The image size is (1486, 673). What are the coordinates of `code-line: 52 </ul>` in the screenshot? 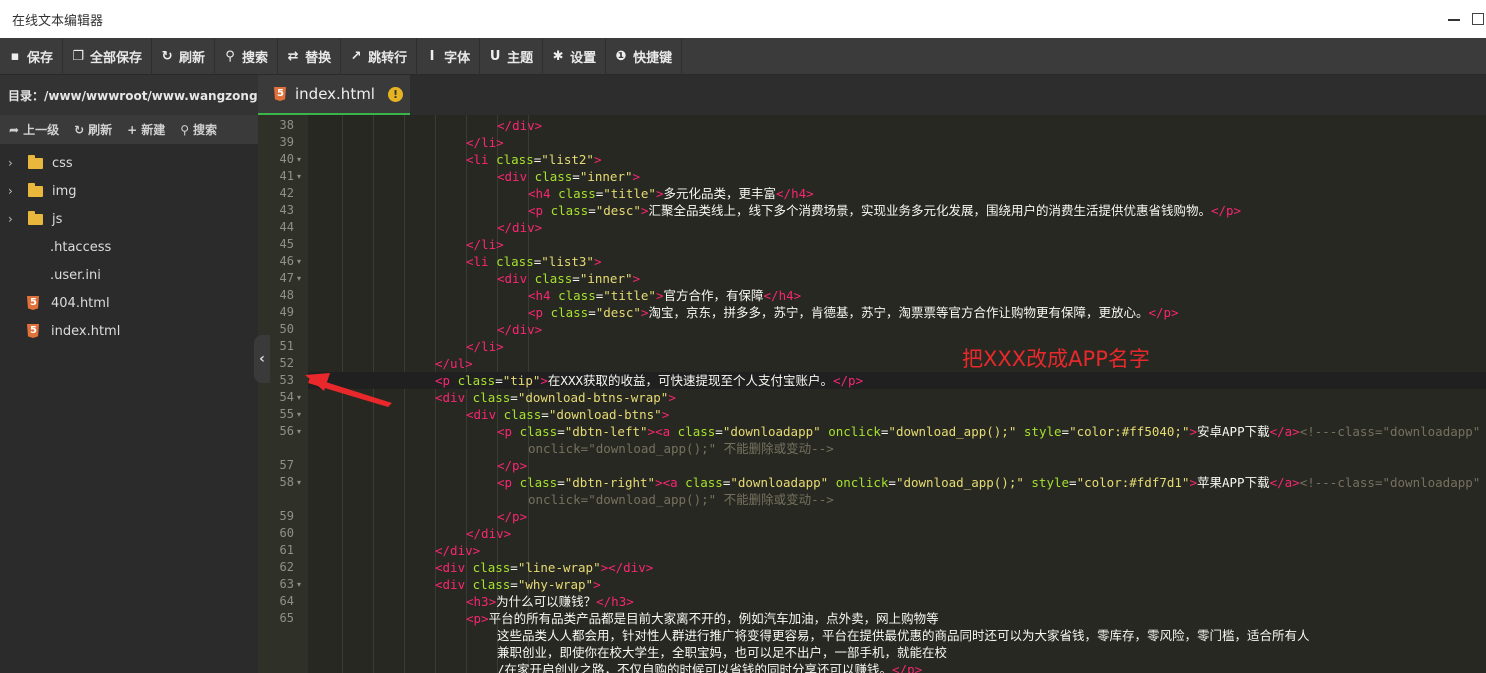 It's located at (883, 363).